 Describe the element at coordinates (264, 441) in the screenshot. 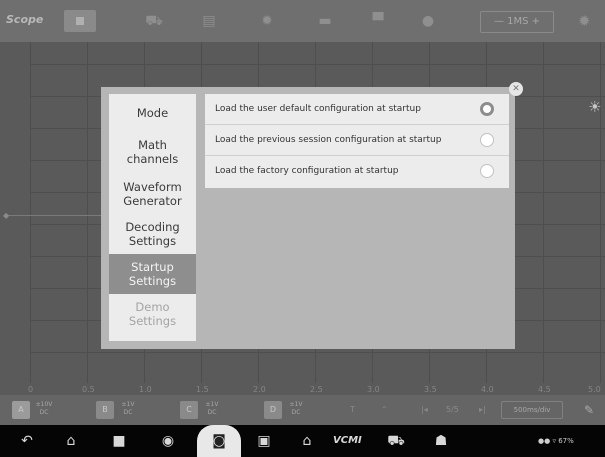

I see `screen-mirror-icon: ▣` at that location.